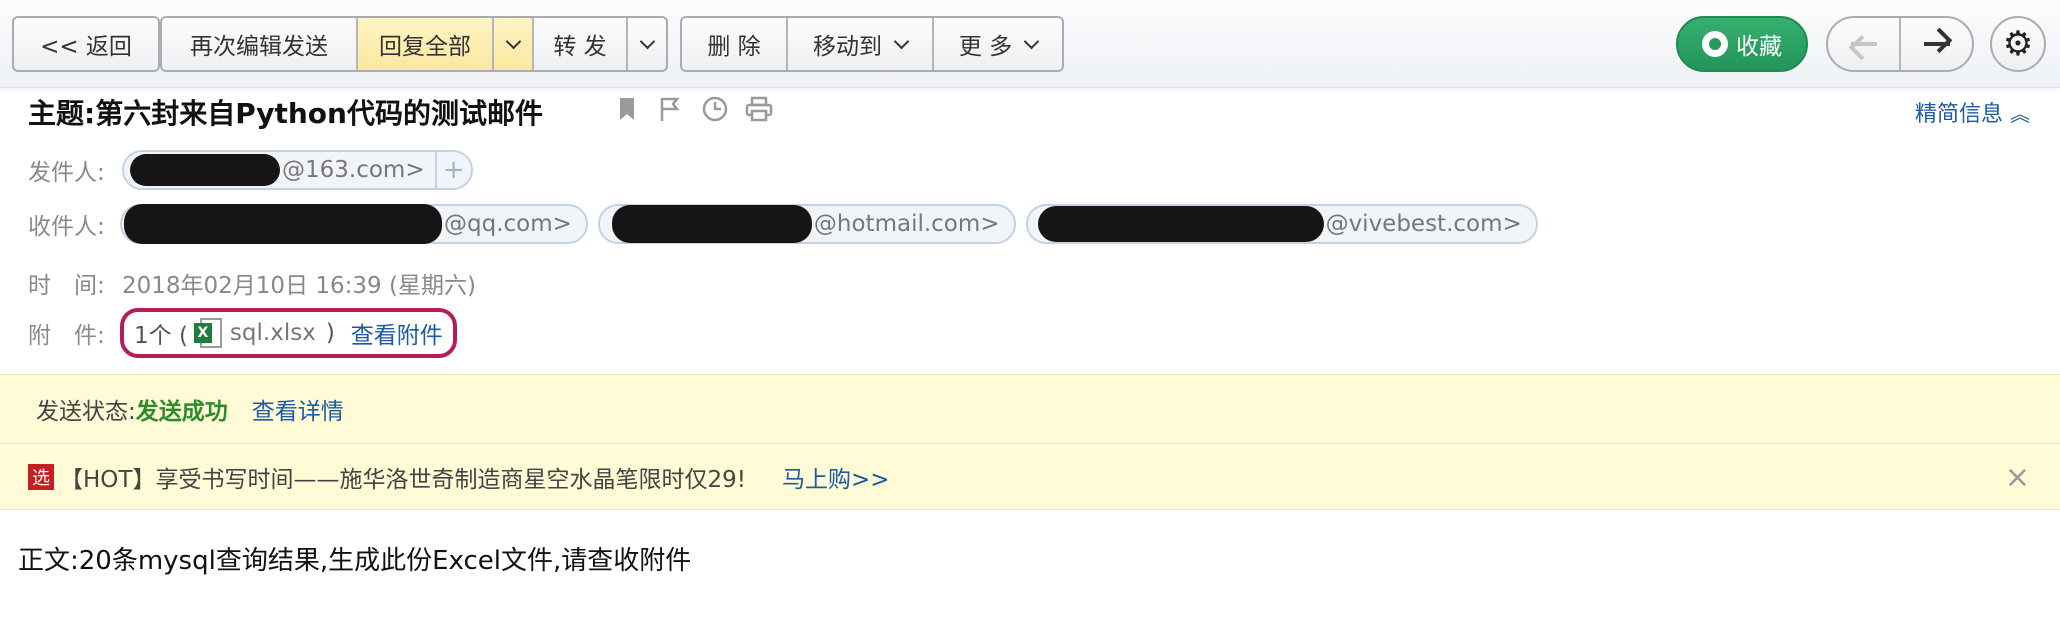  Describe the element at coordinates (627, 109) in the screenshot. I see `bookmark-icon` at that location.